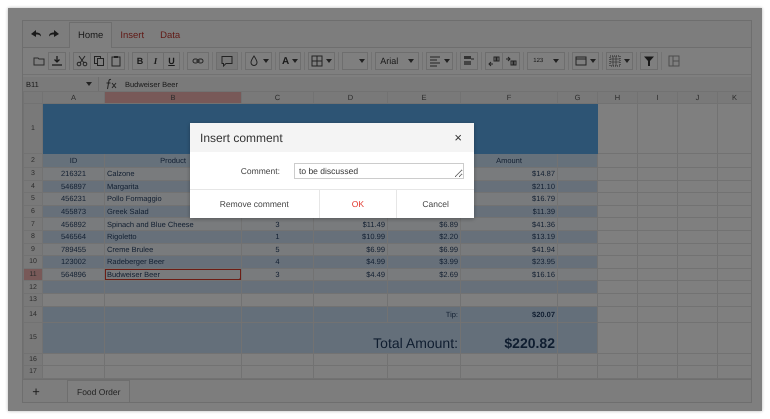  I want to click on text-wrap-icon, so click(469, 61).